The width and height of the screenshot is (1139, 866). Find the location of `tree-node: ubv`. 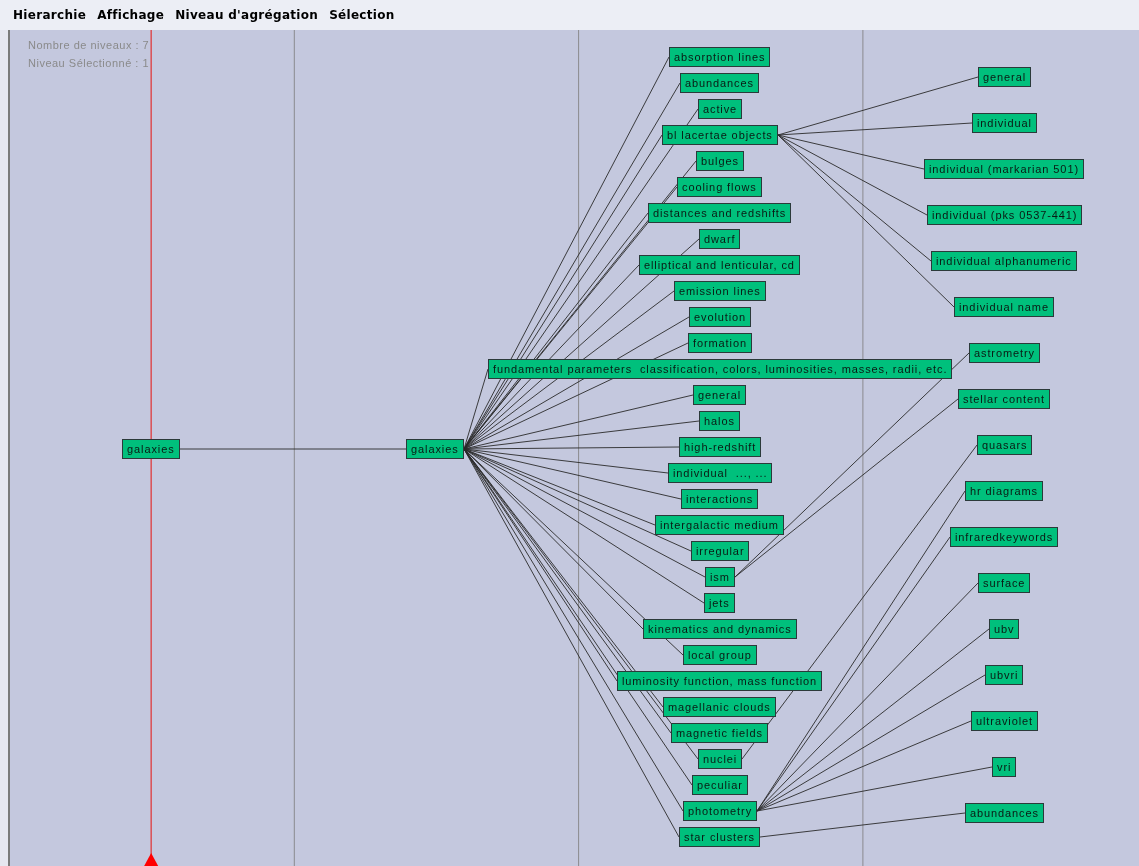

tree-node: ubv is located at coordinates (1004, 629).